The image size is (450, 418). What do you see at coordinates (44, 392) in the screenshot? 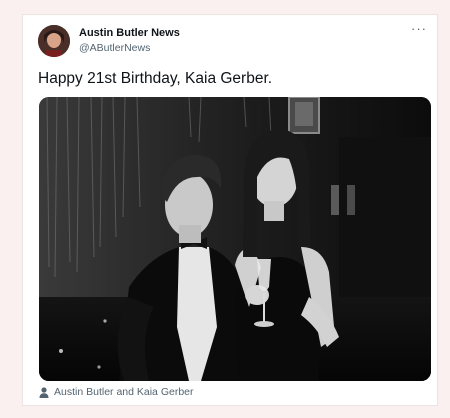
I see `person-icon` at bounding box center [44, 392].